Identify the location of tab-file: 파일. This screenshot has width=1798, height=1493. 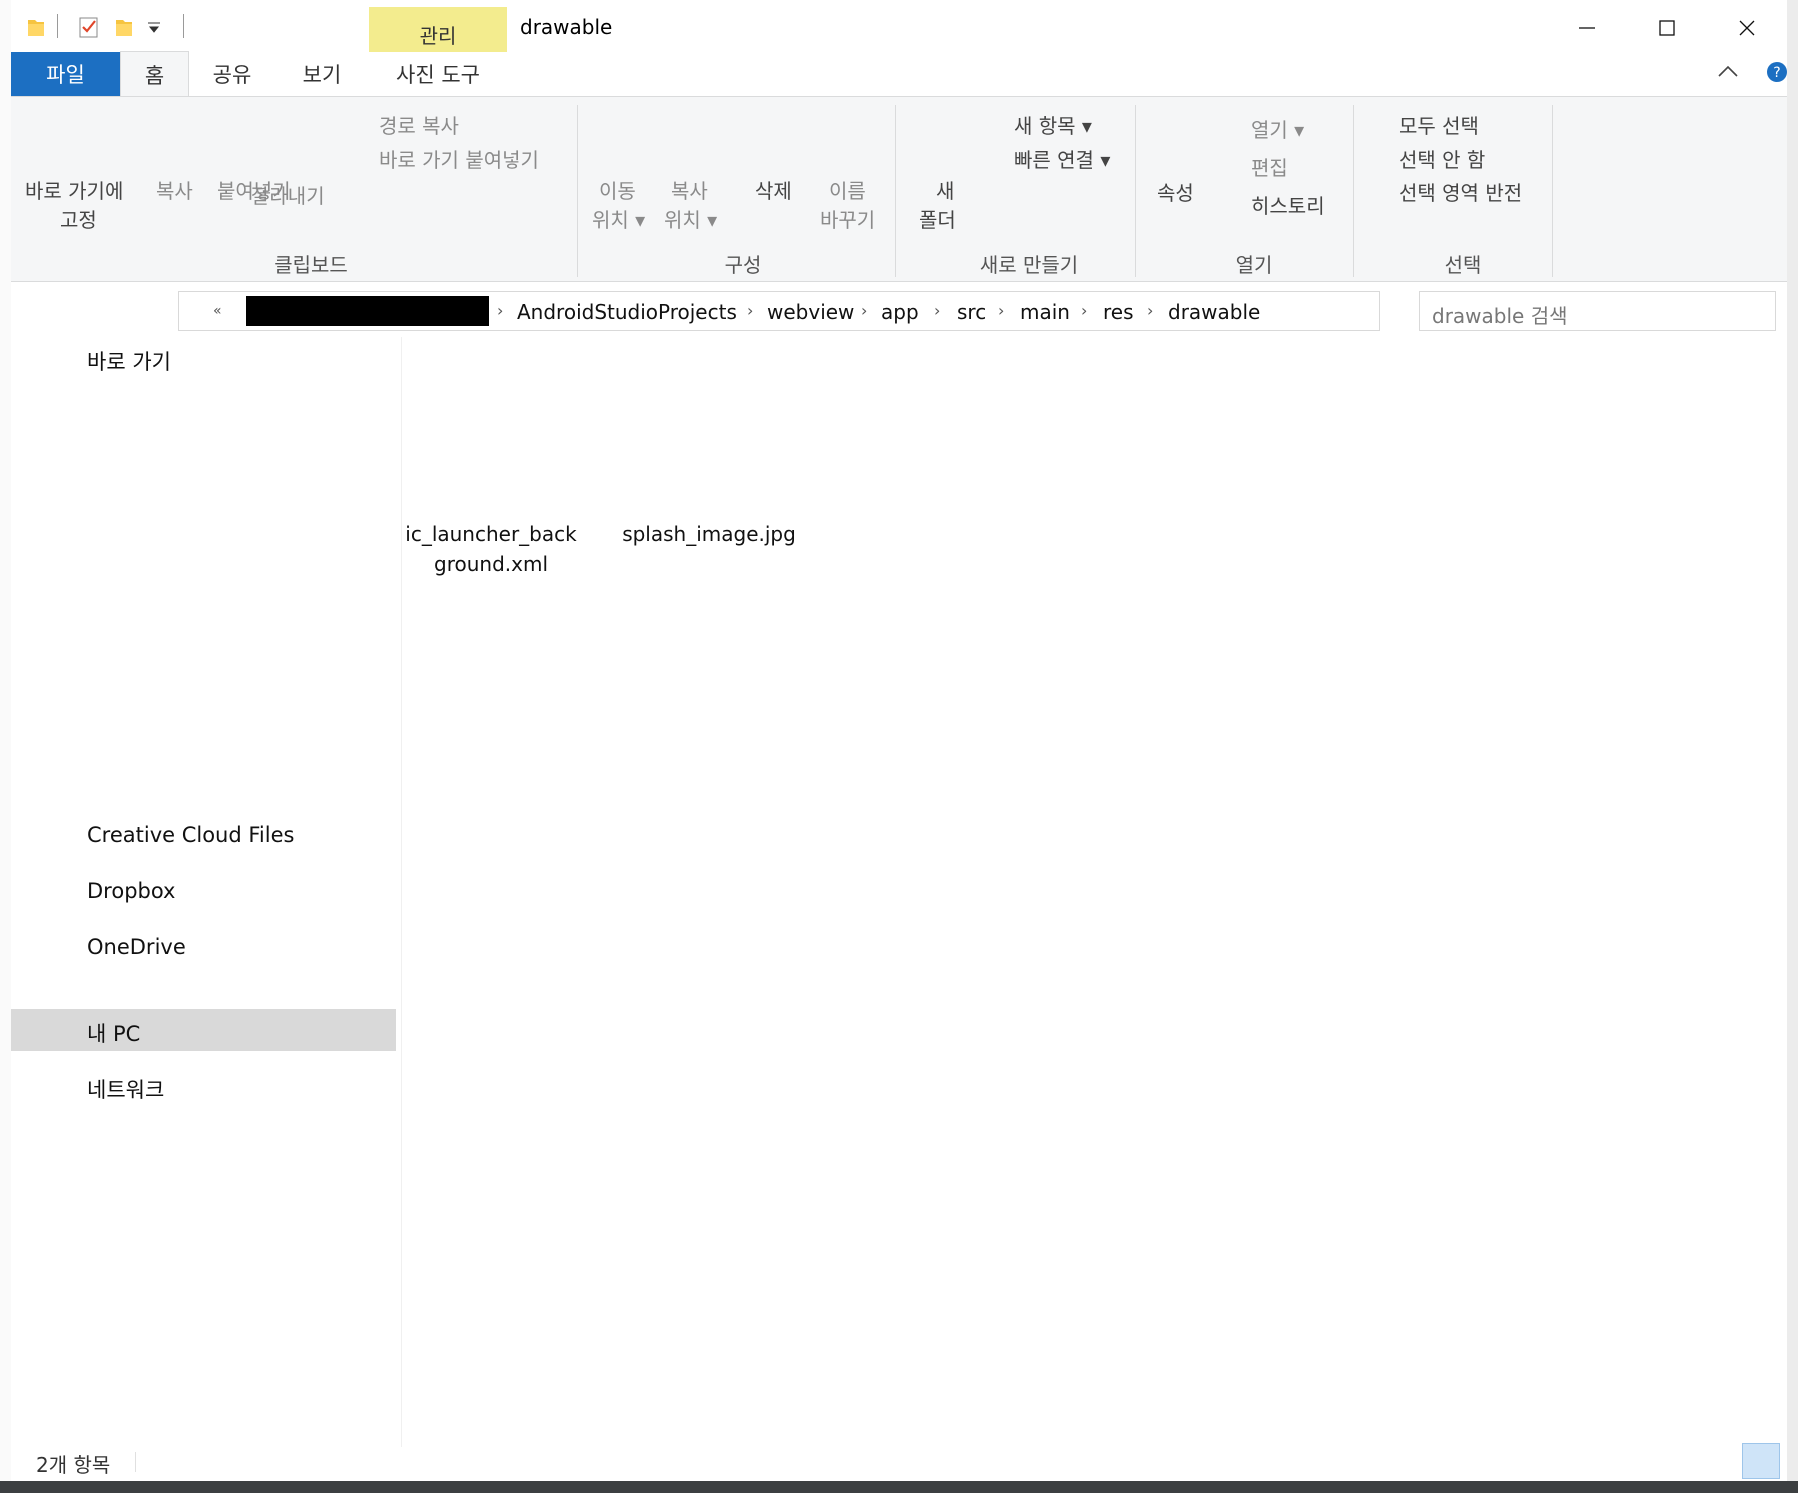
(65, 74).